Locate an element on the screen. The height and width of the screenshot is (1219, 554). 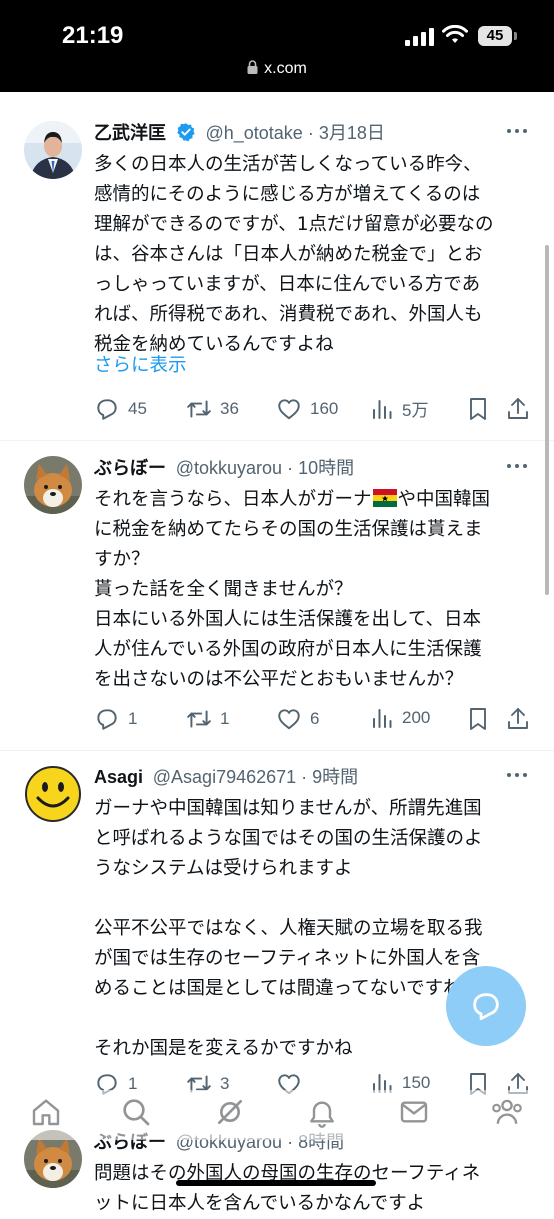
scrollbar is located at coordinates (547, 420).